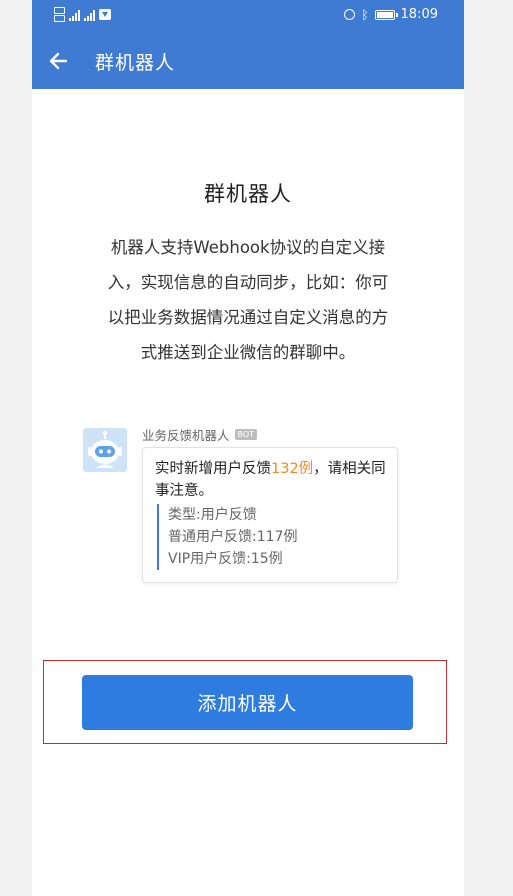  Describe the element at coordinates (292, 469) in the screenshot. I see `message-highlight: 132例` at that location.